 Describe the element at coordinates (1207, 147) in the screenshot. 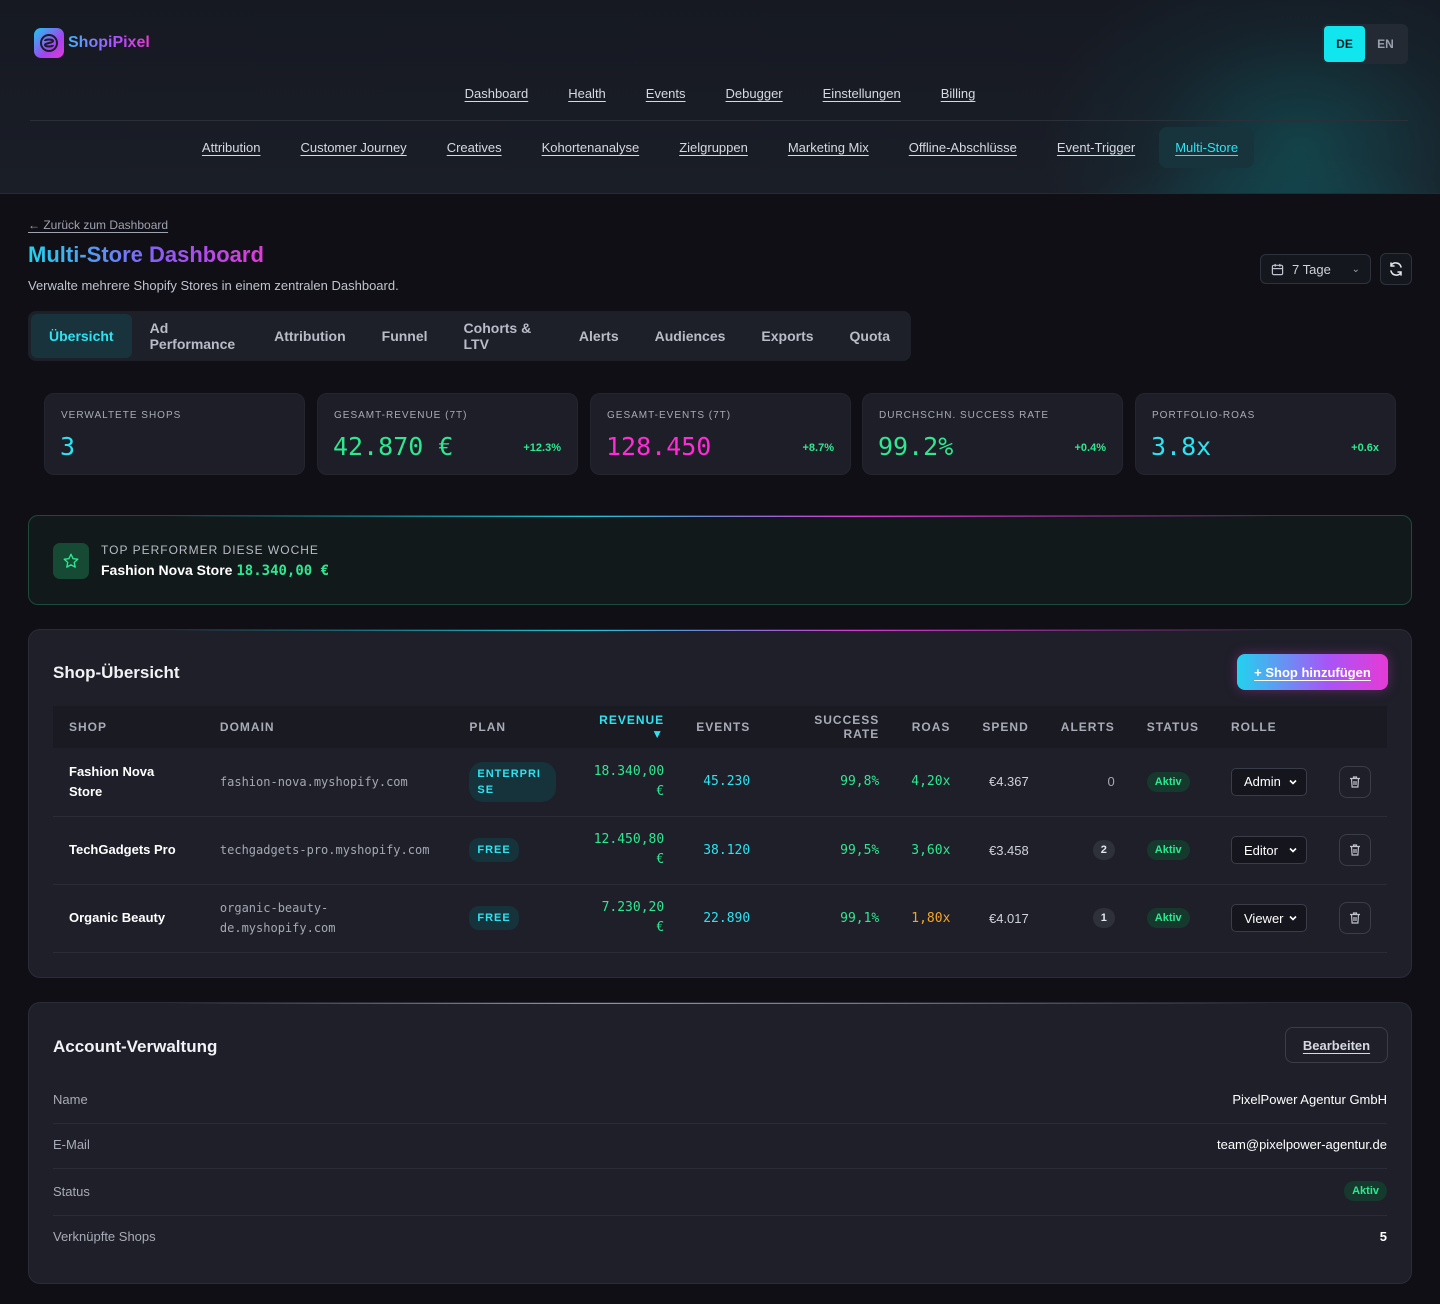

I see `nav-multi-store: Multi-Store` at that location.